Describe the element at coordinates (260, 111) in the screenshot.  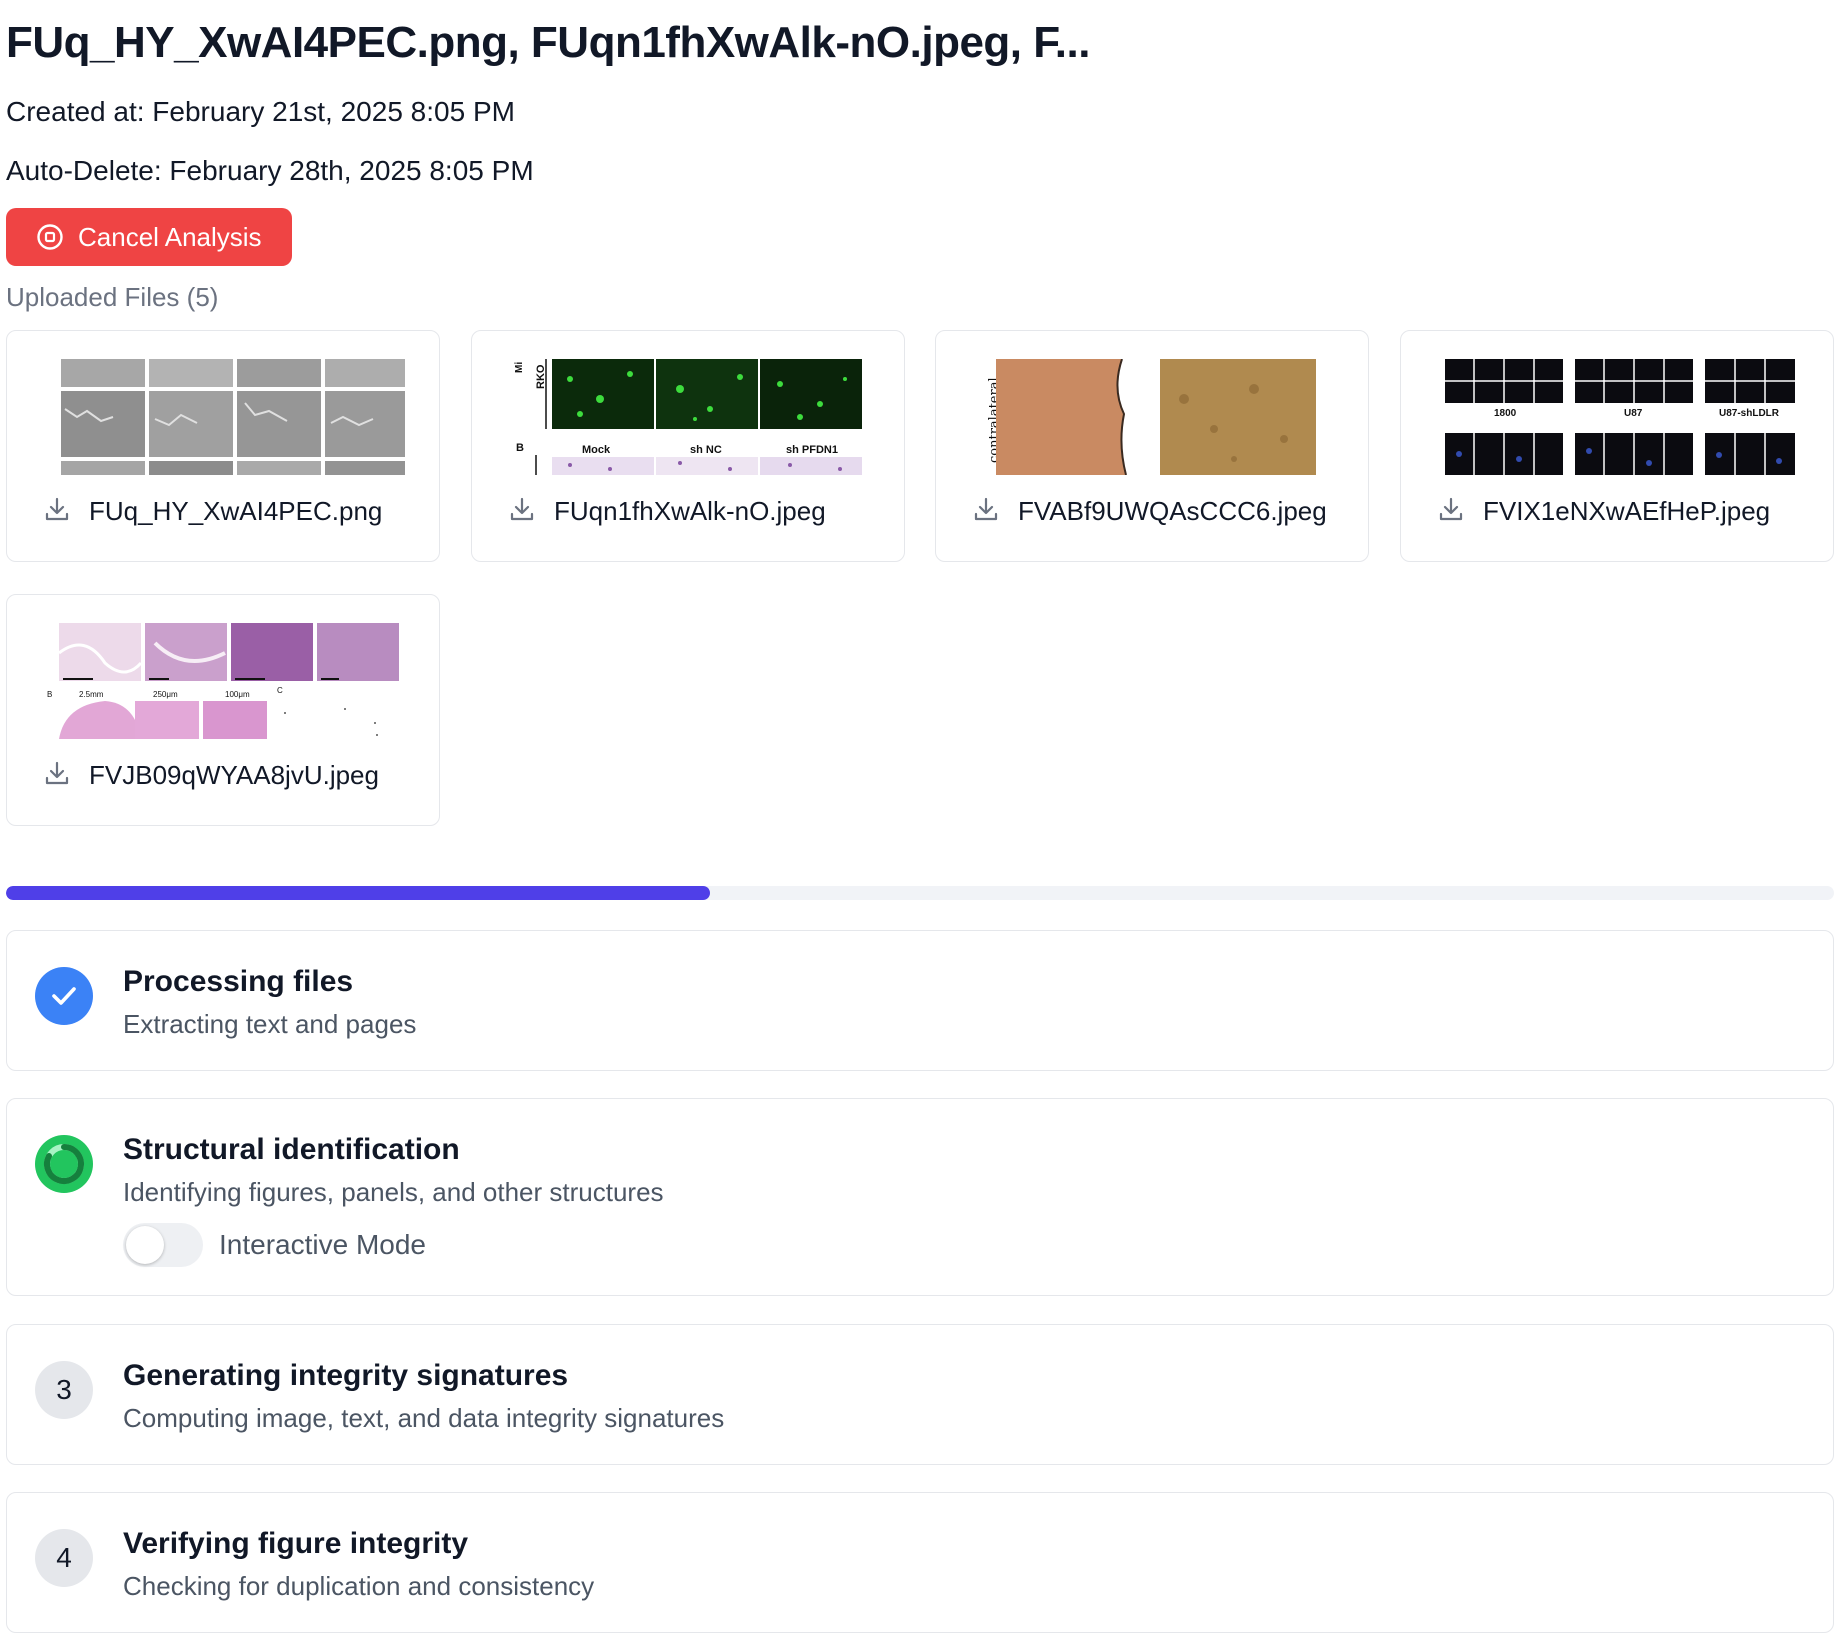
I see `created-at: Created at: February 21st, 2025 8:05 PM` at that location.